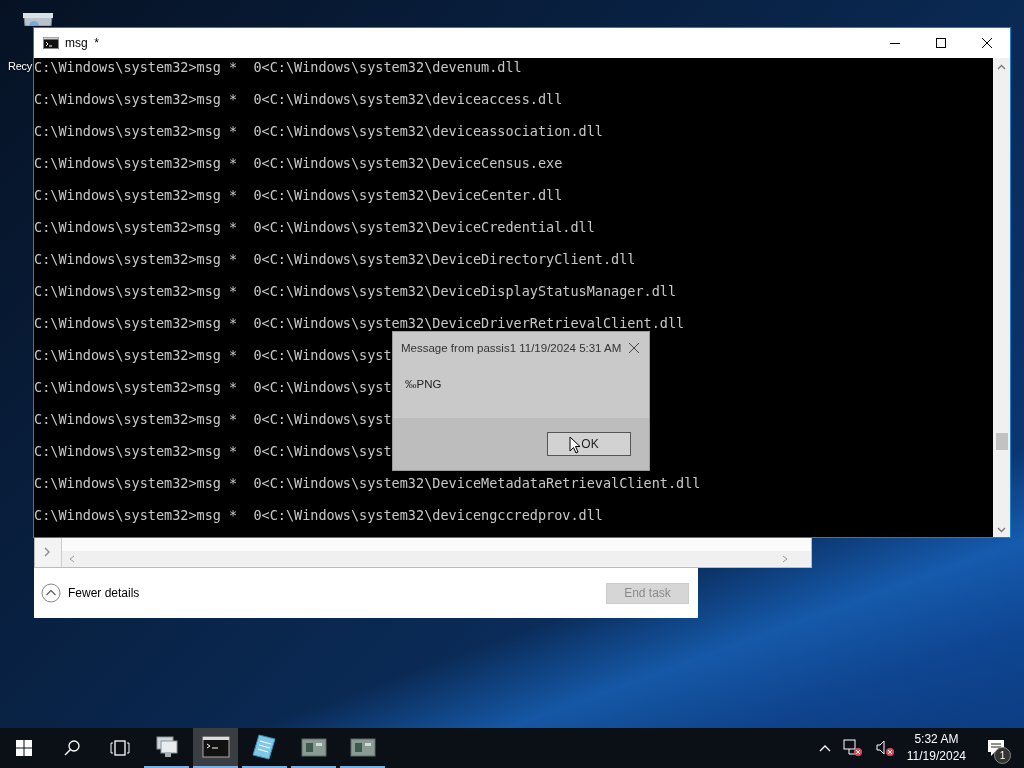  What do you see at coordinates (575, 445) in the screenshot?
I see `pointer-icon` at bounding box center [575, 445].